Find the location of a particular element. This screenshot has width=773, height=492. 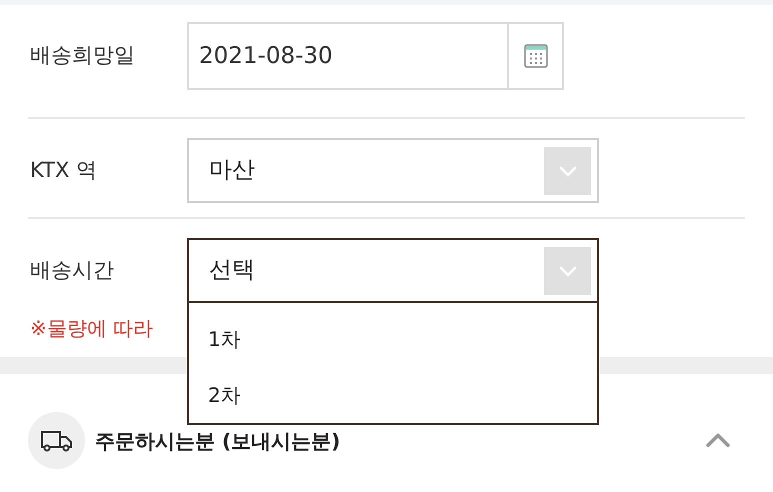

date-field: 2021-08-30 is located at coordinates (348, 56).